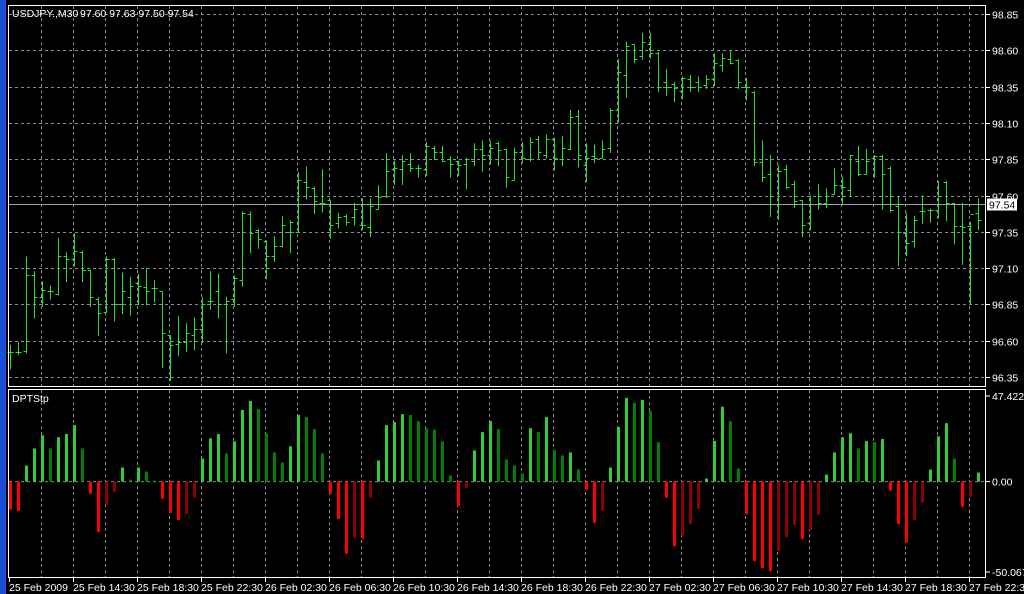  I want to click on window-left-border, so click(3, 297).